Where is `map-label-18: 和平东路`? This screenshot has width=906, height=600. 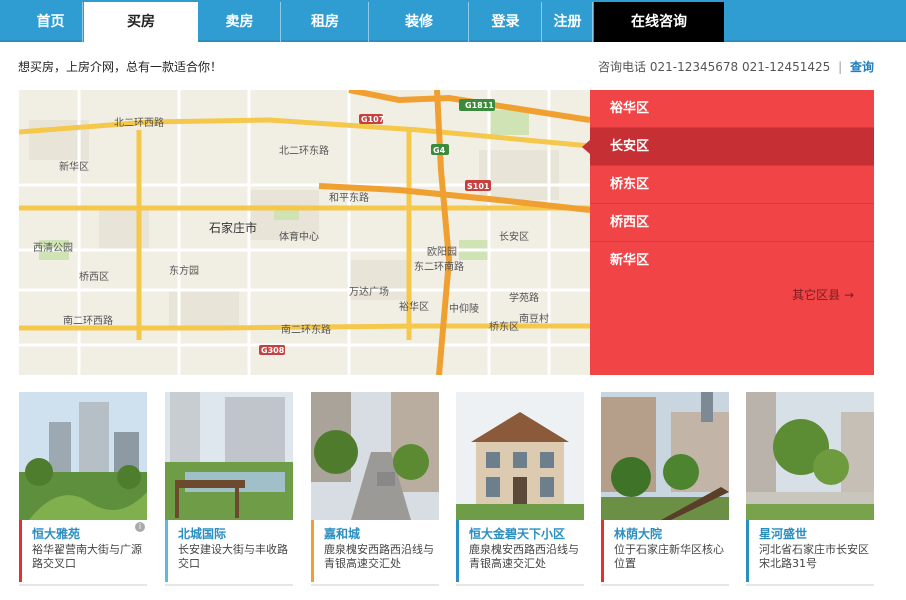
map-label-18: 和平东路 is located at coordinates (349, 197).